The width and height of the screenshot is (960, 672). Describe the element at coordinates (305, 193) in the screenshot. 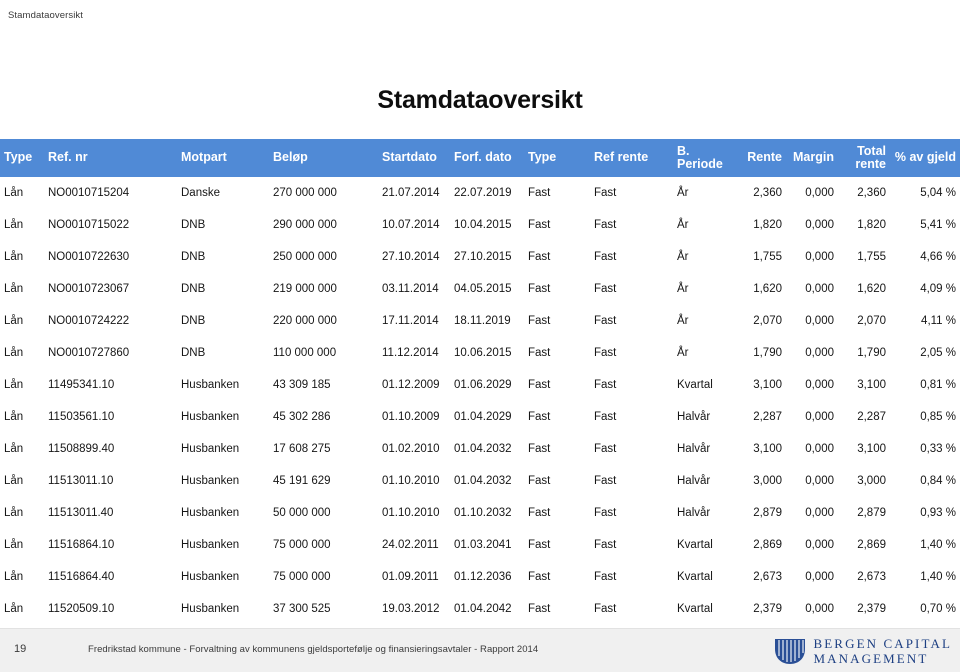

I see `cell-belop: 270 000 000` at that location.